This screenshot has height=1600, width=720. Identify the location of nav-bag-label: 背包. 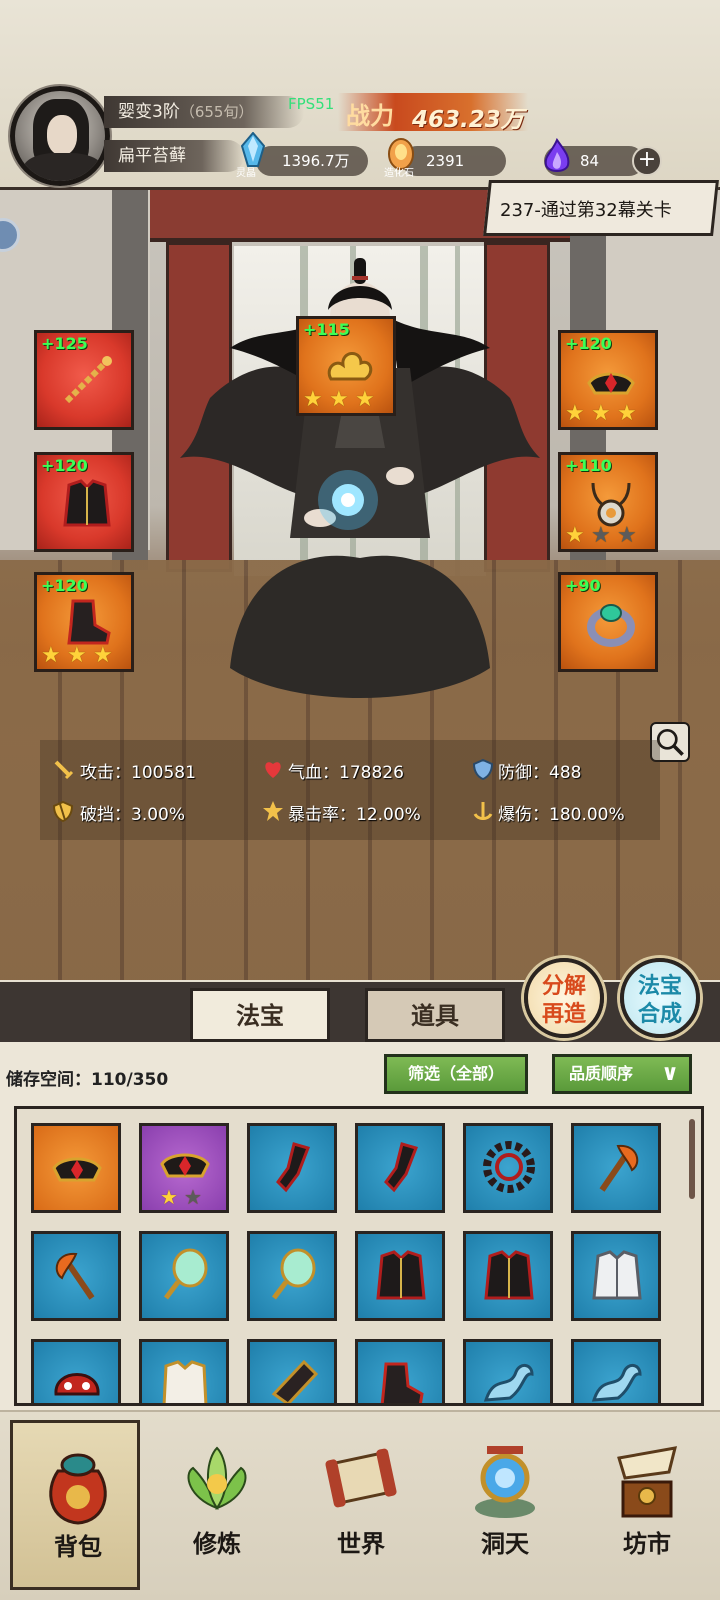
(78, 1546).